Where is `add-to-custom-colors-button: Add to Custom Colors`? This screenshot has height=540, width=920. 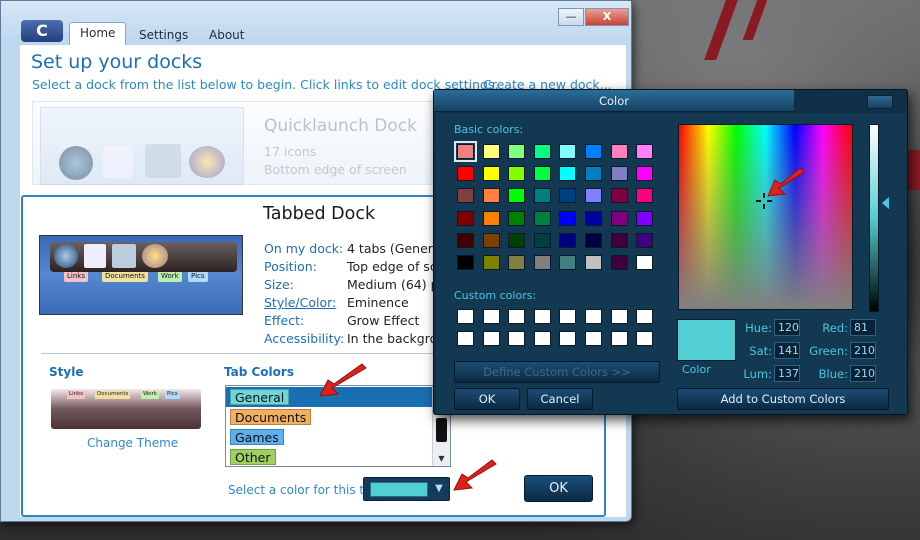
add-to-custom-colors-button: Add to Custom Colors is located at coordinates (783, 399).